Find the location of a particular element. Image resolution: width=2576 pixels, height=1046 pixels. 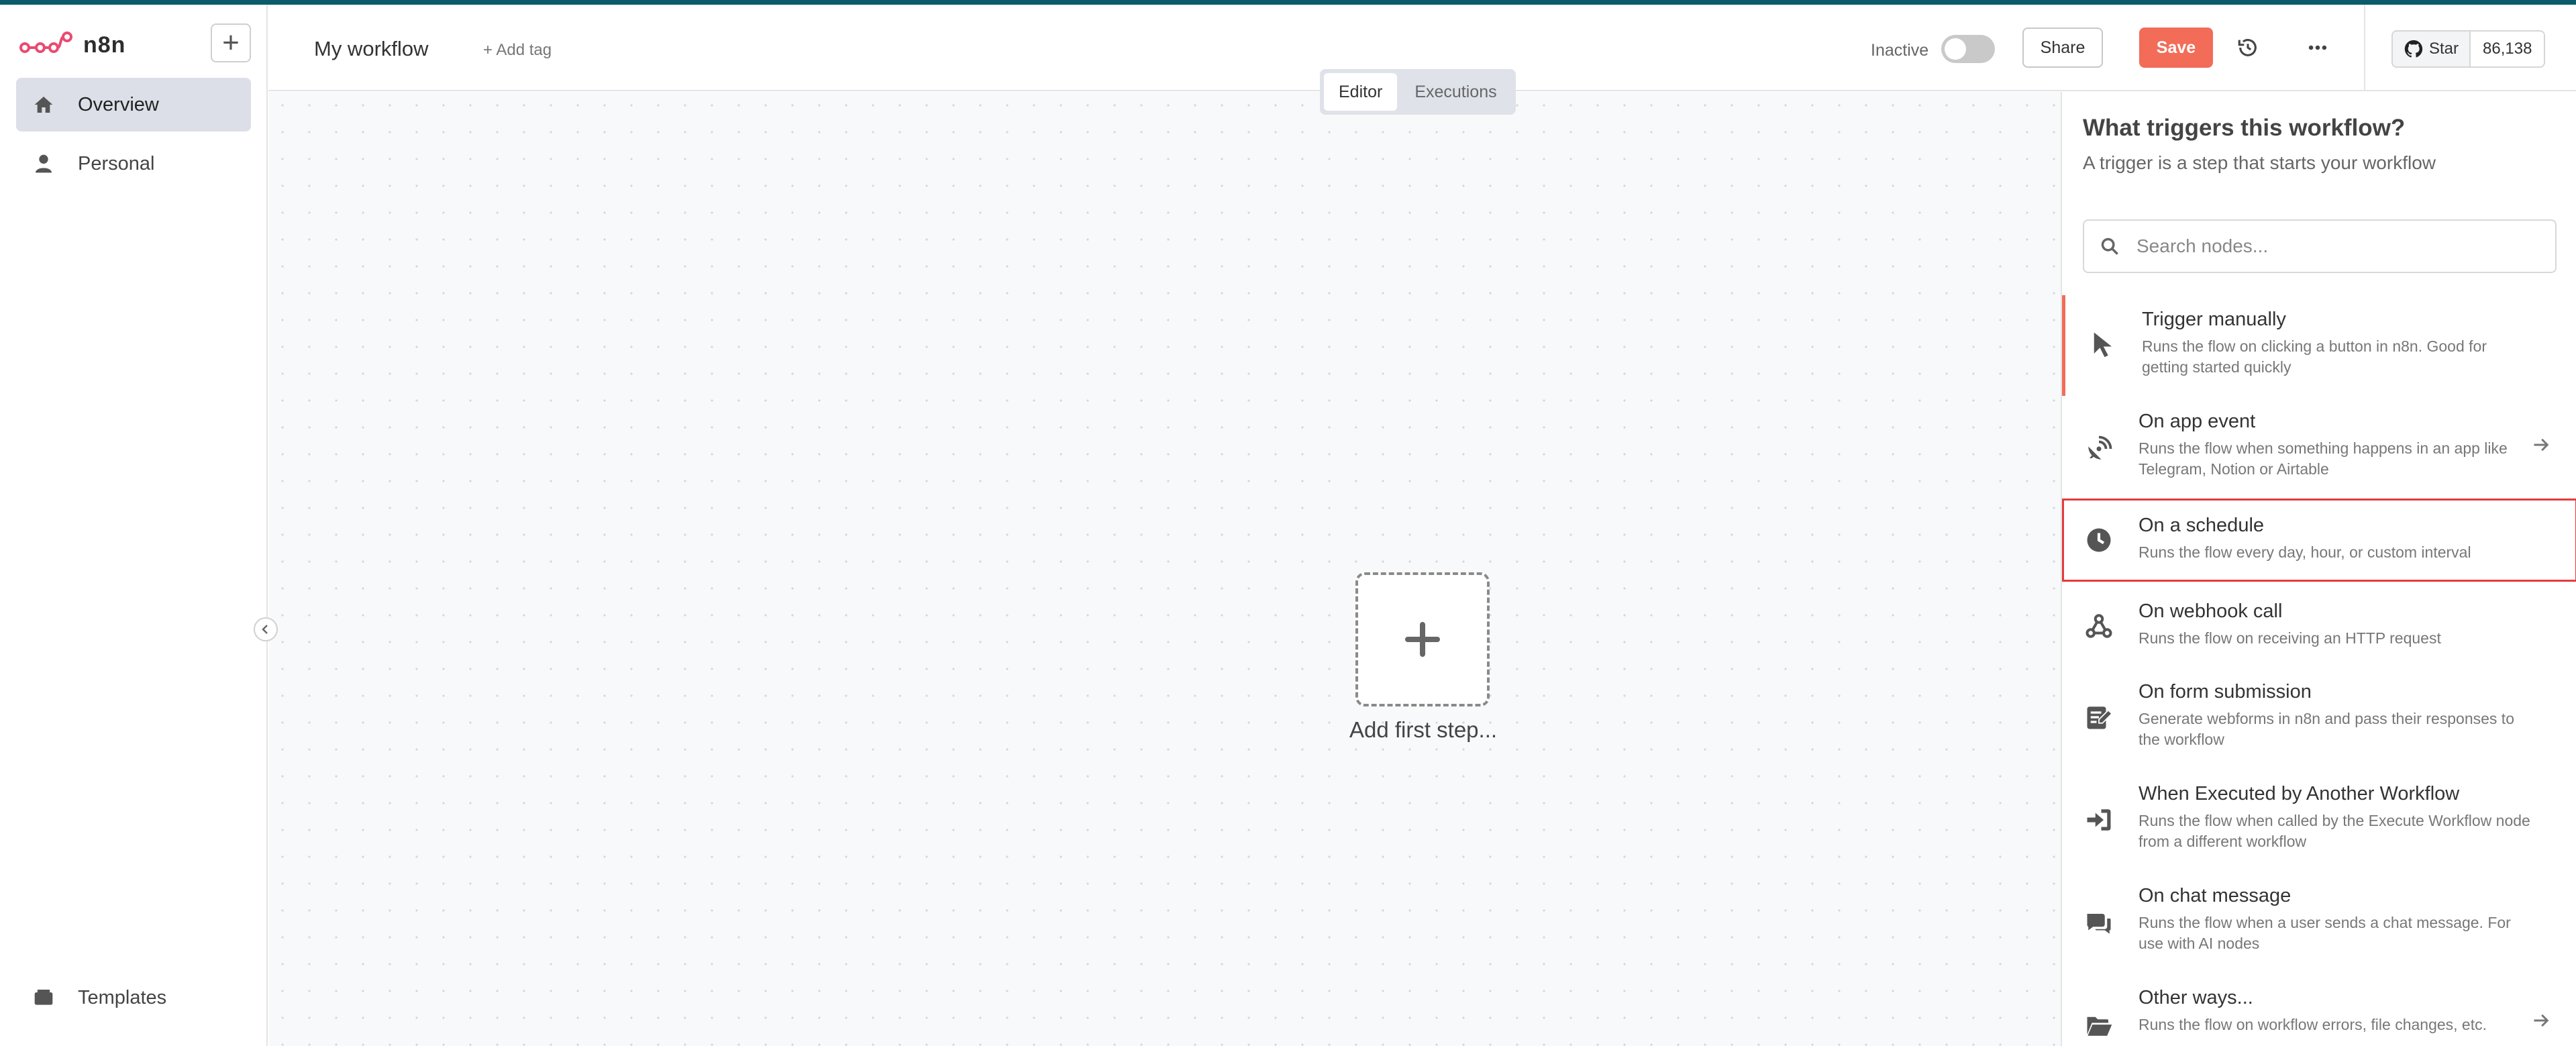

sidebar-item-overview: Overview is located at coordinates (133, 105).